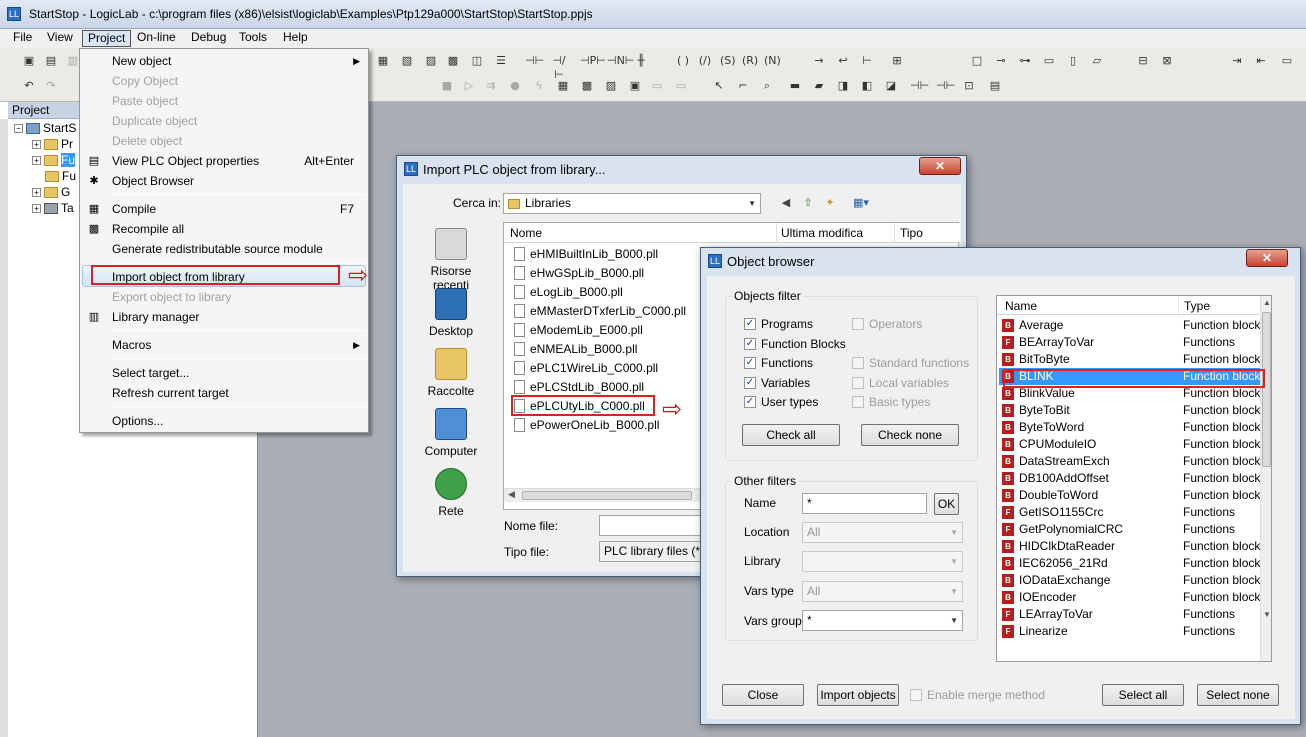 This screenshot has height=737, width=1306. What do you see at coordinates (451, 313) in the screenshot?
I see `place-desktop: Desktop` at bounding box center [451, 313].